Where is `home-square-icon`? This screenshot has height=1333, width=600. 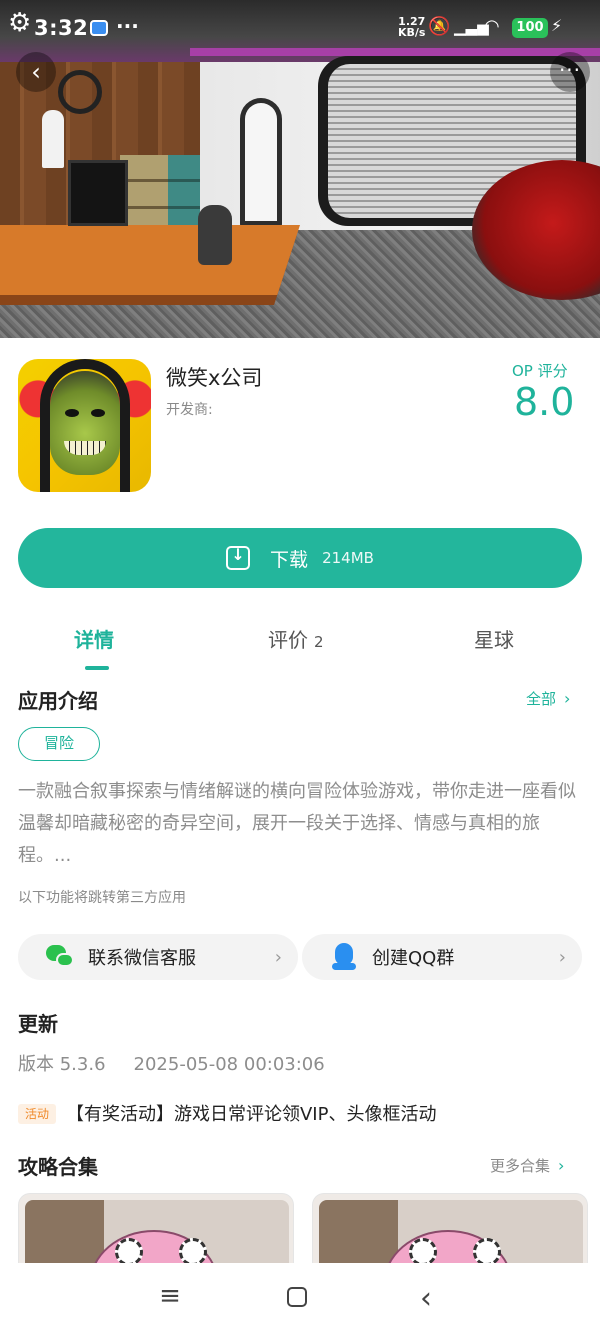 home-square-icon is located at coordinates (297, 1297).